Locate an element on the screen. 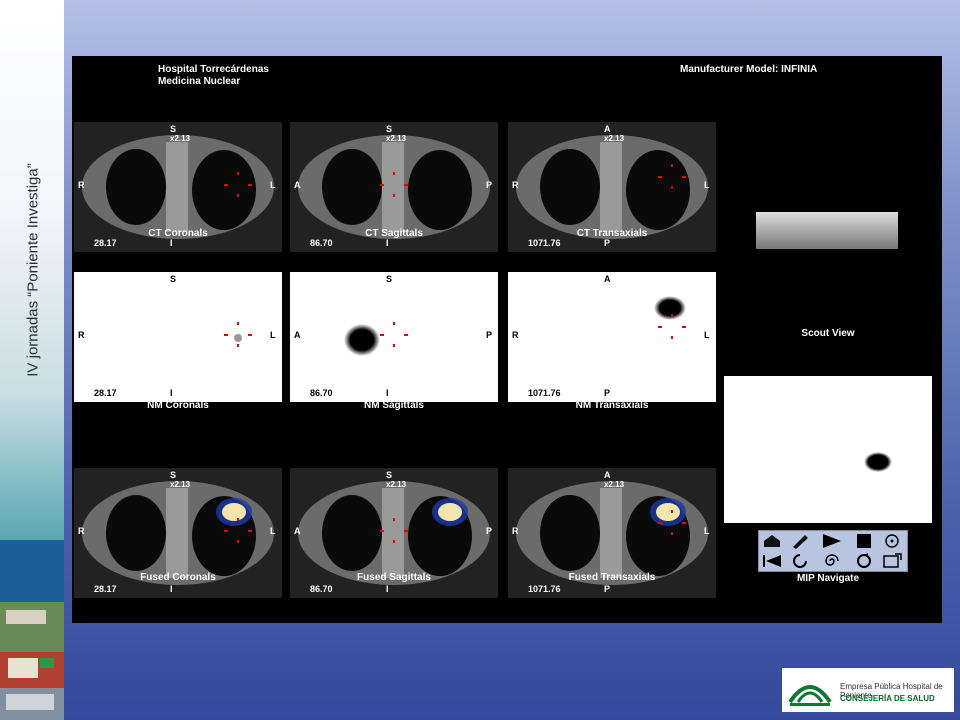  fused-sagittals-caption: Fused Sagittals is located at coordinates (394, 577).